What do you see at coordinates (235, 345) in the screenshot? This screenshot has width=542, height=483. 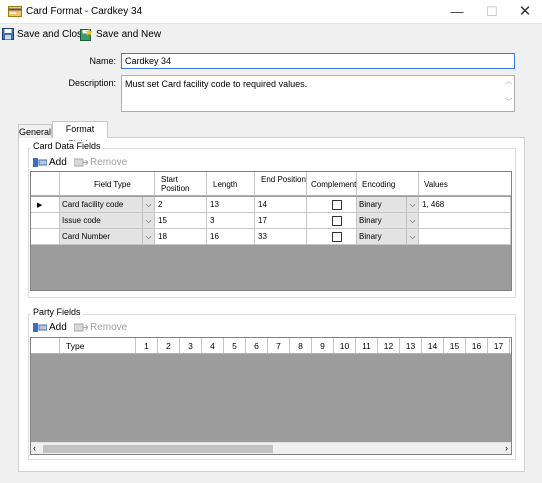 I see `party-header-column: 5` at bounding box center [235, 345].